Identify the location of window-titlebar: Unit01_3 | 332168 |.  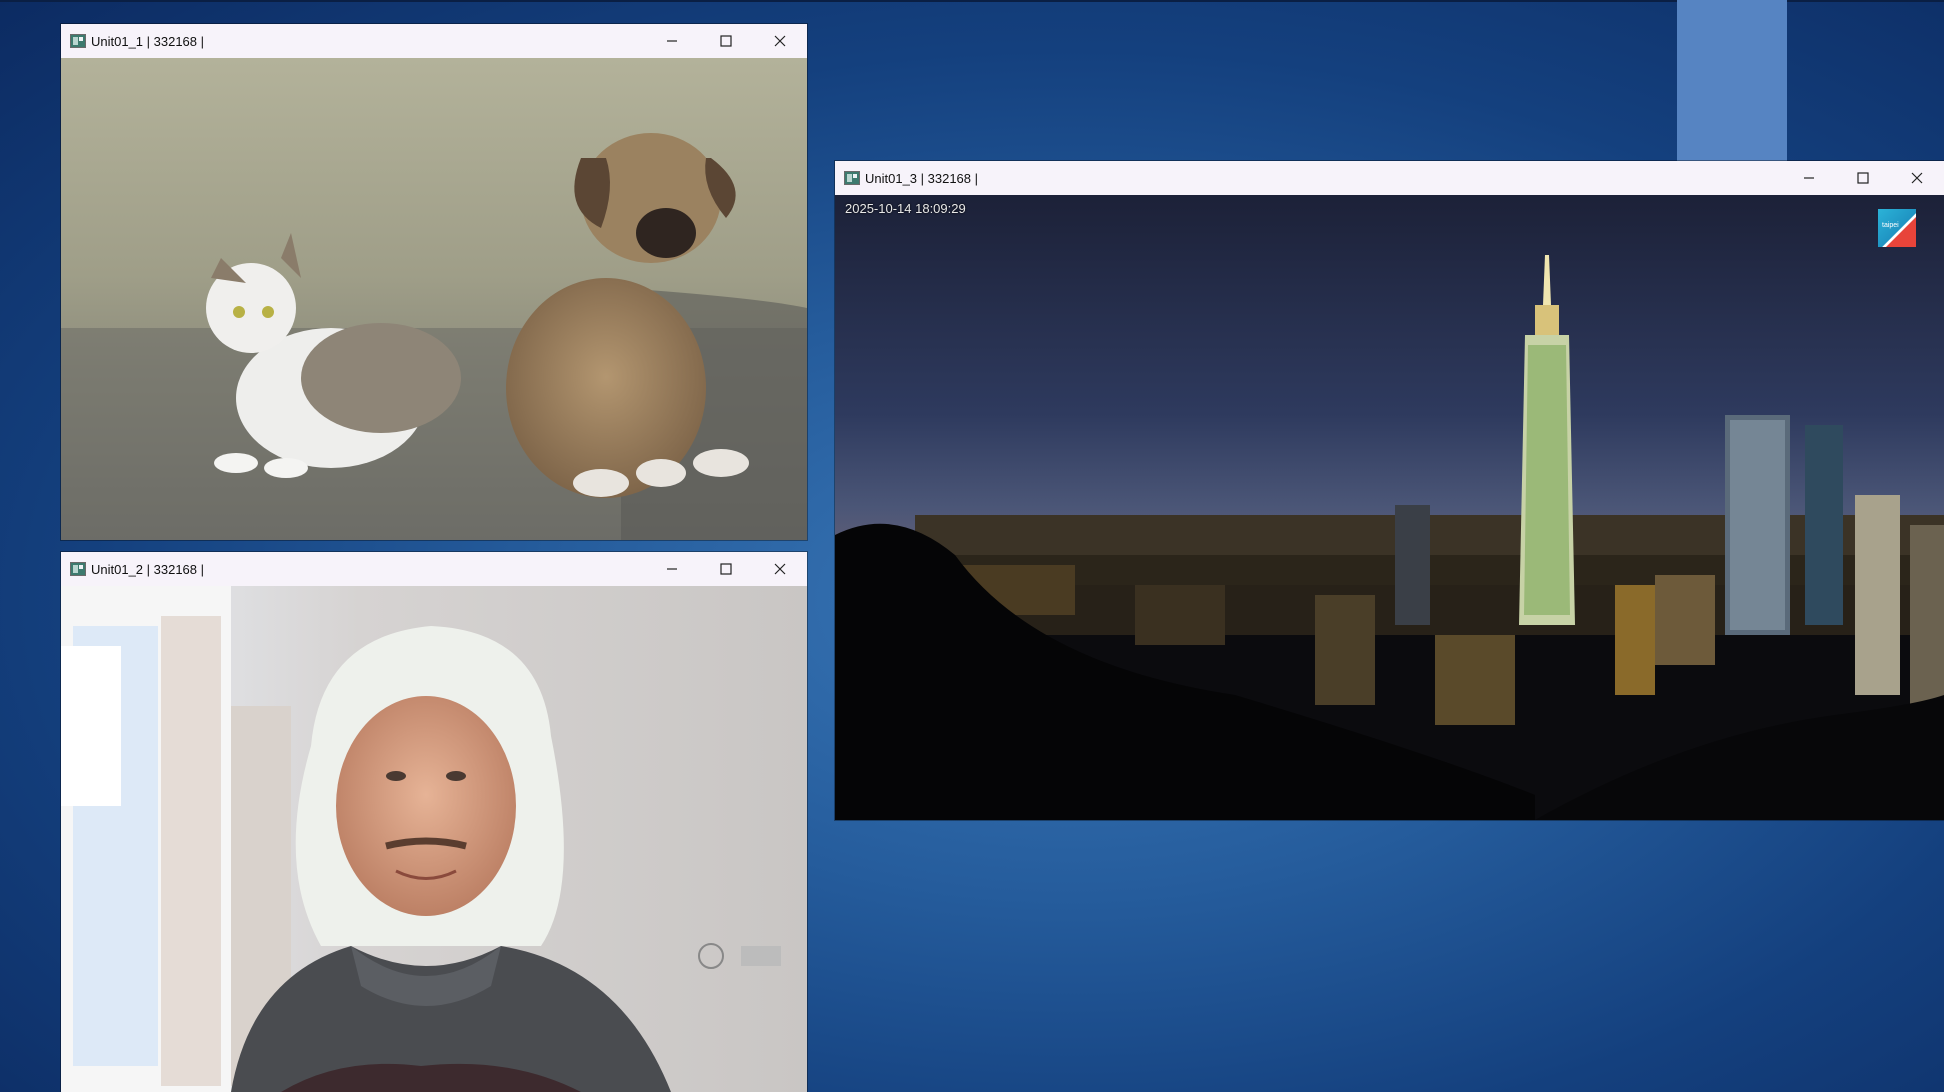
(1389, 178).